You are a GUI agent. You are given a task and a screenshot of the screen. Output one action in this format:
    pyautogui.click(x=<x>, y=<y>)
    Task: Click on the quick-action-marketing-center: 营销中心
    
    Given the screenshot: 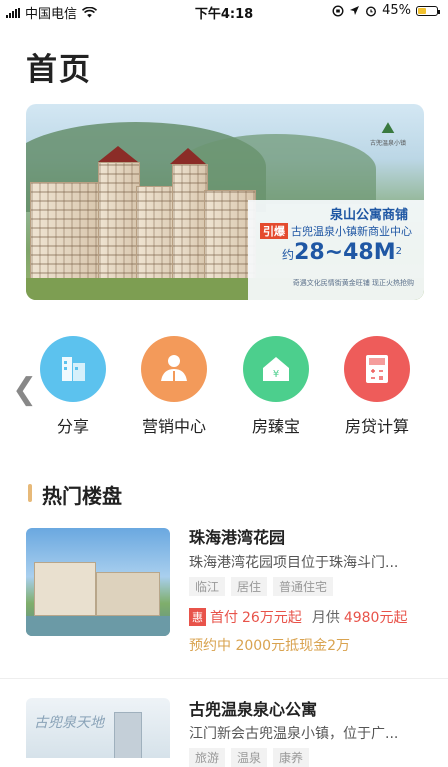 What is the action you would take?
    pyautogui.click(x=174, y=386)
    